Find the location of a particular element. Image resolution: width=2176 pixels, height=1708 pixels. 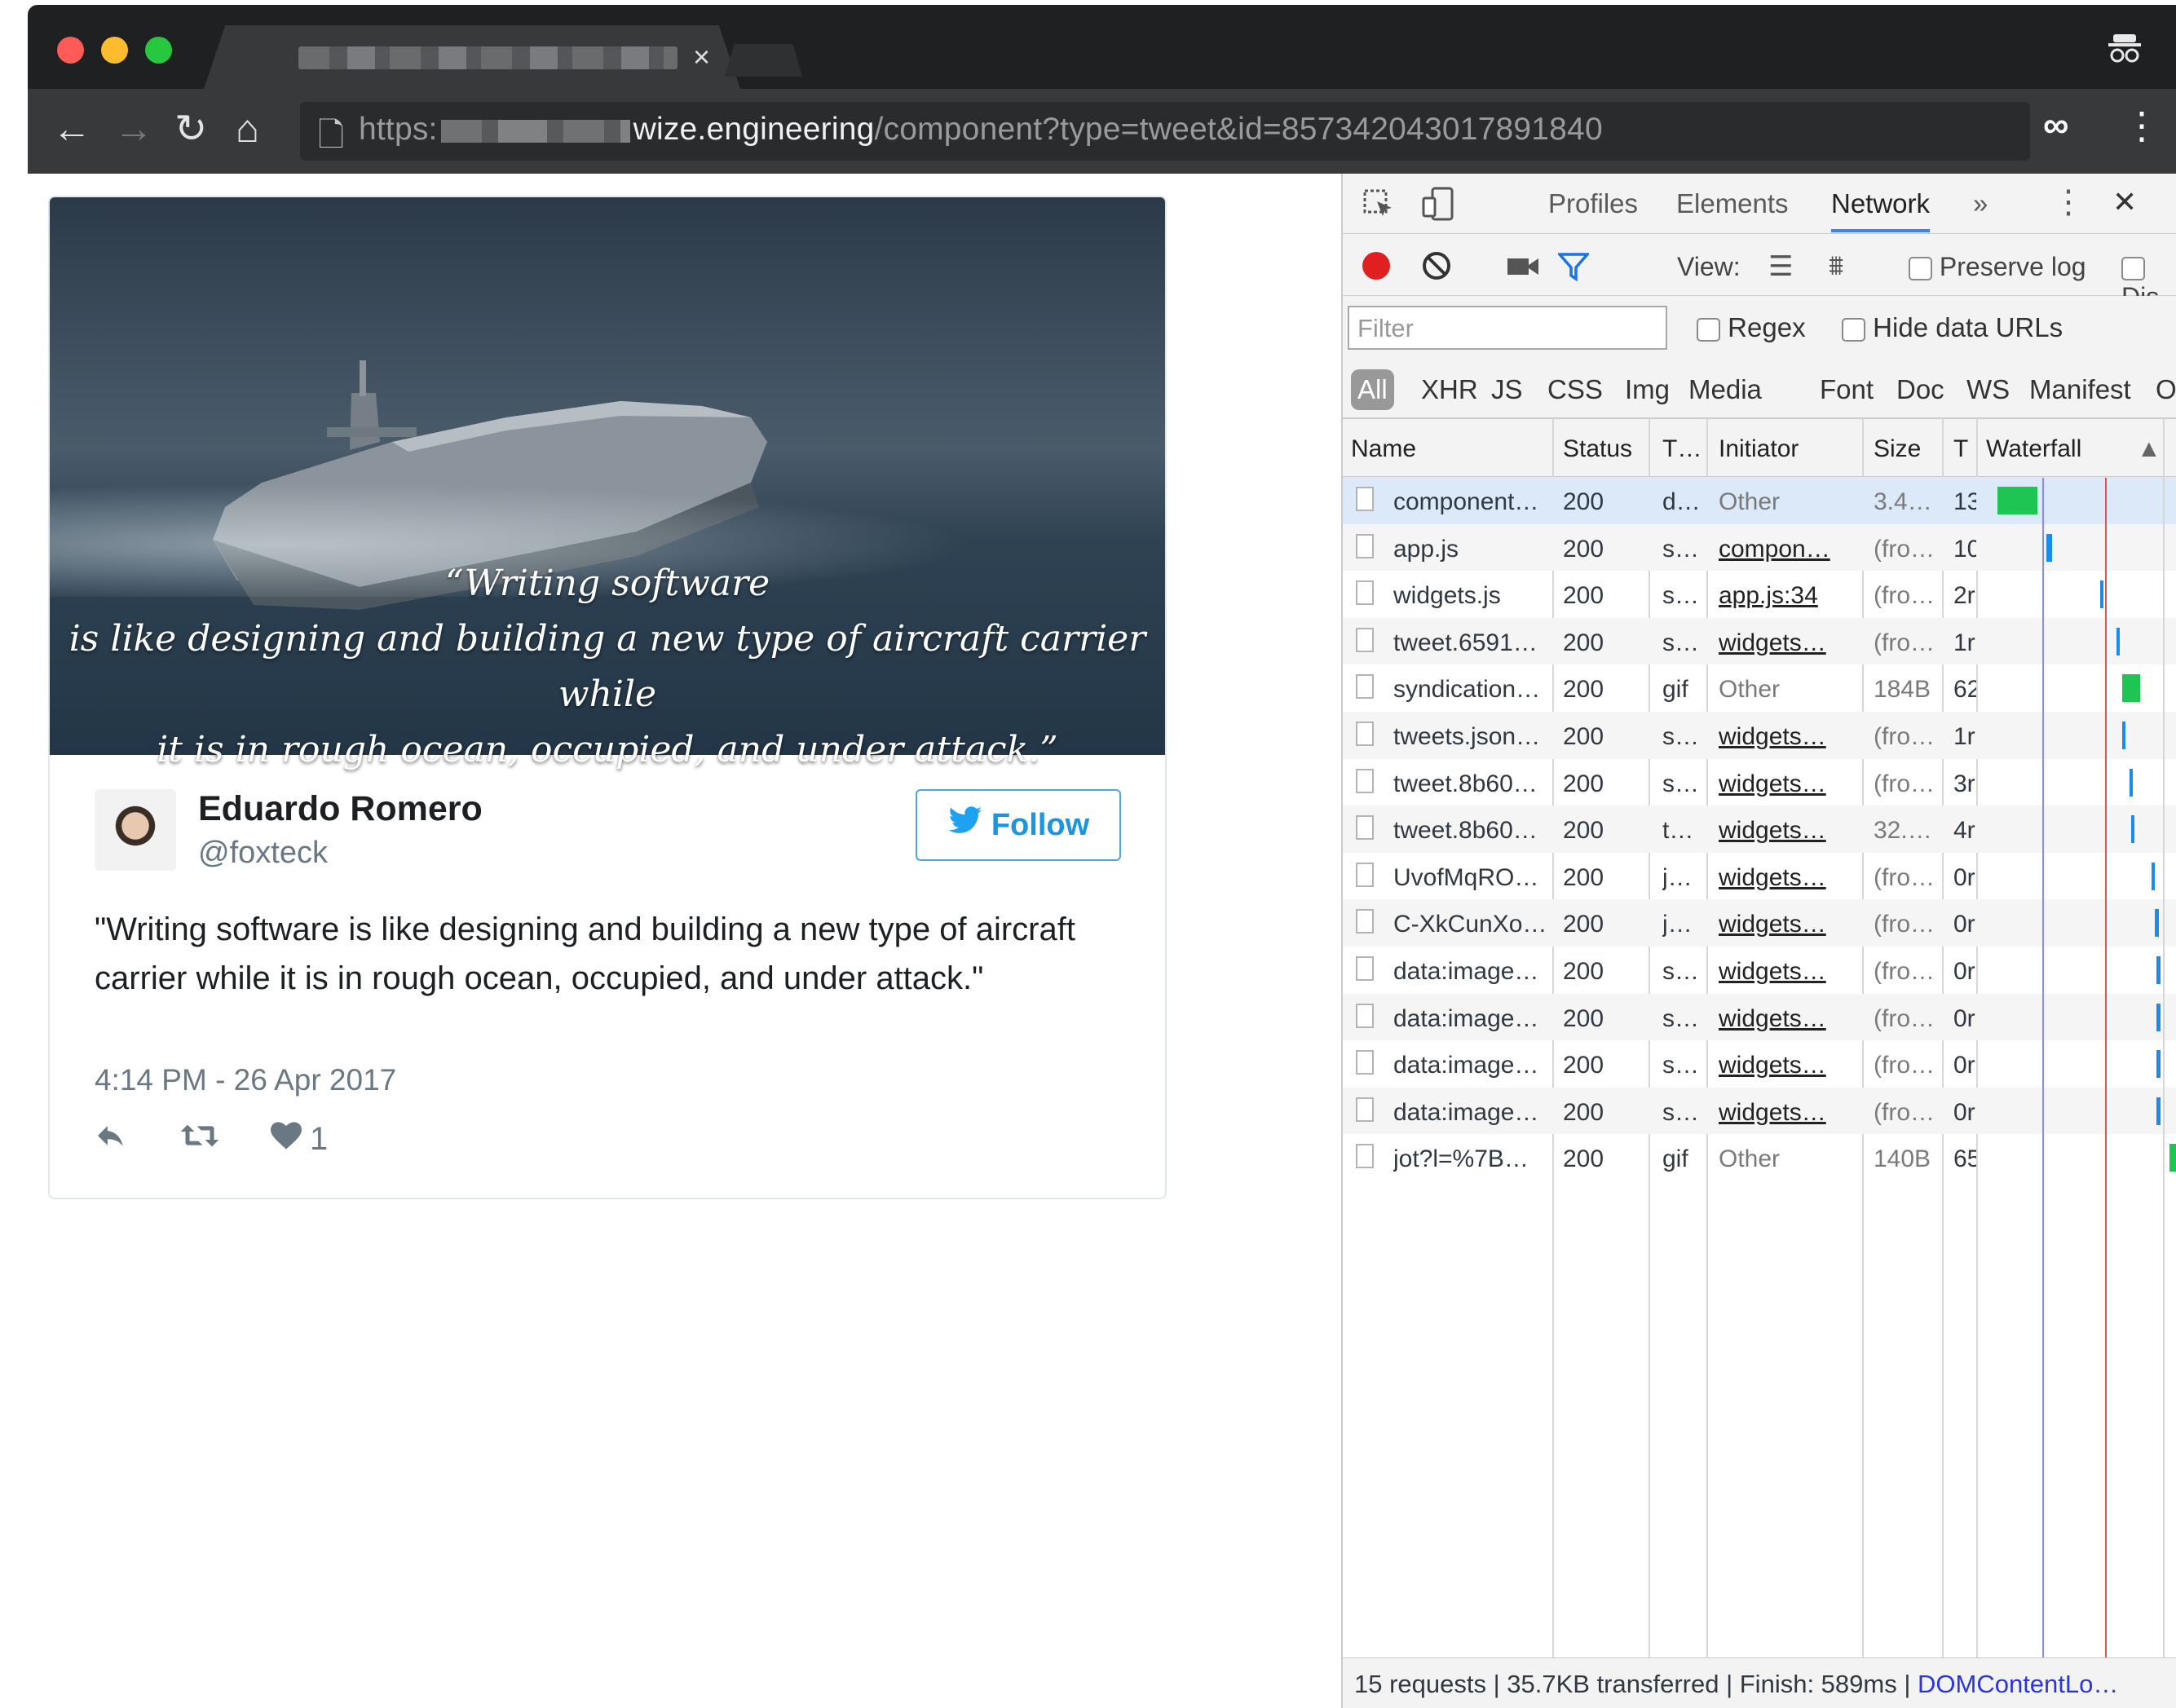

author-handle: @foxteck is located at coordinates (263, 853).